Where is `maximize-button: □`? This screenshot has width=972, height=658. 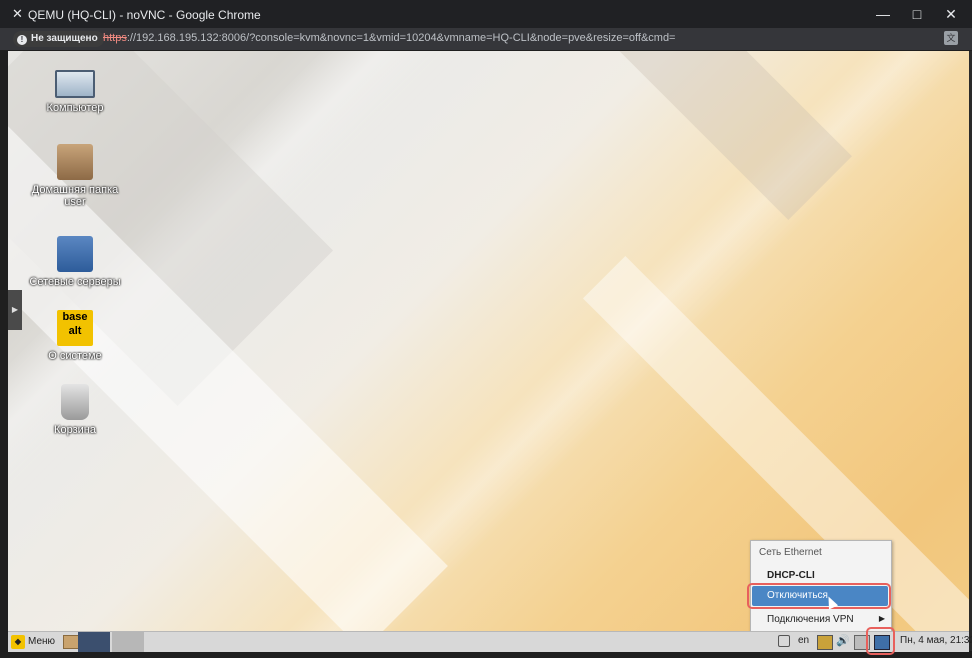
maximize-button: □ is located at coordinates (917, 14).